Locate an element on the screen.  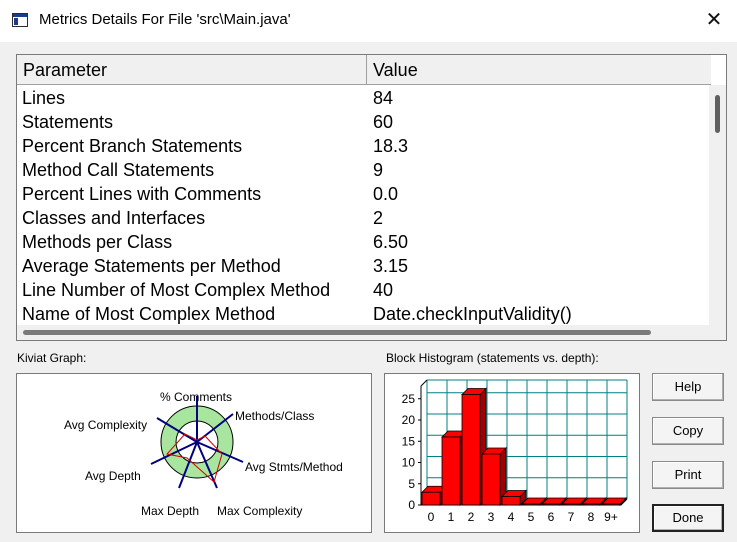
print-button: Print is located at coordinates (688, 475).